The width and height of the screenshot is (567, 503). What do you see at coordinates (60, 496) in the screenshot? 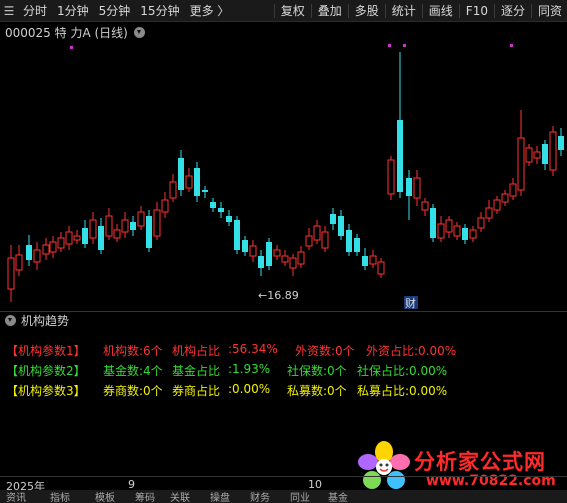
I see `tab-indicator: 指标` at bounding box center [60, 496].